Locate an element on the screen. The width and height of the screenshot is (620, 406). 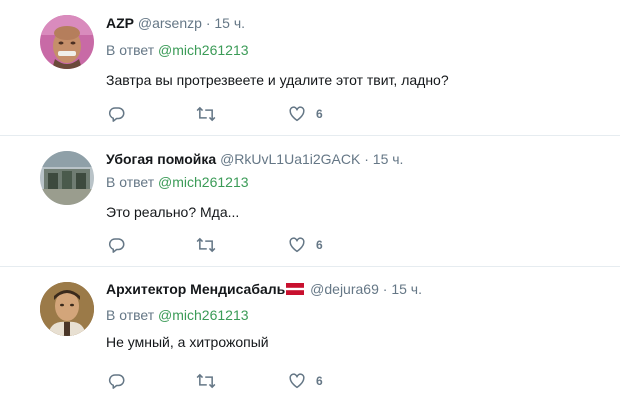
display-name: Убогая помойка is located at coordinates (161, 159).